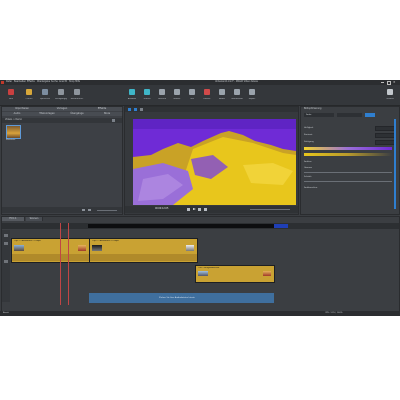  What do you see at coordinates (252, 95) in the screenshot?
I see `export-button: Export` at bounding box center [252, 95].